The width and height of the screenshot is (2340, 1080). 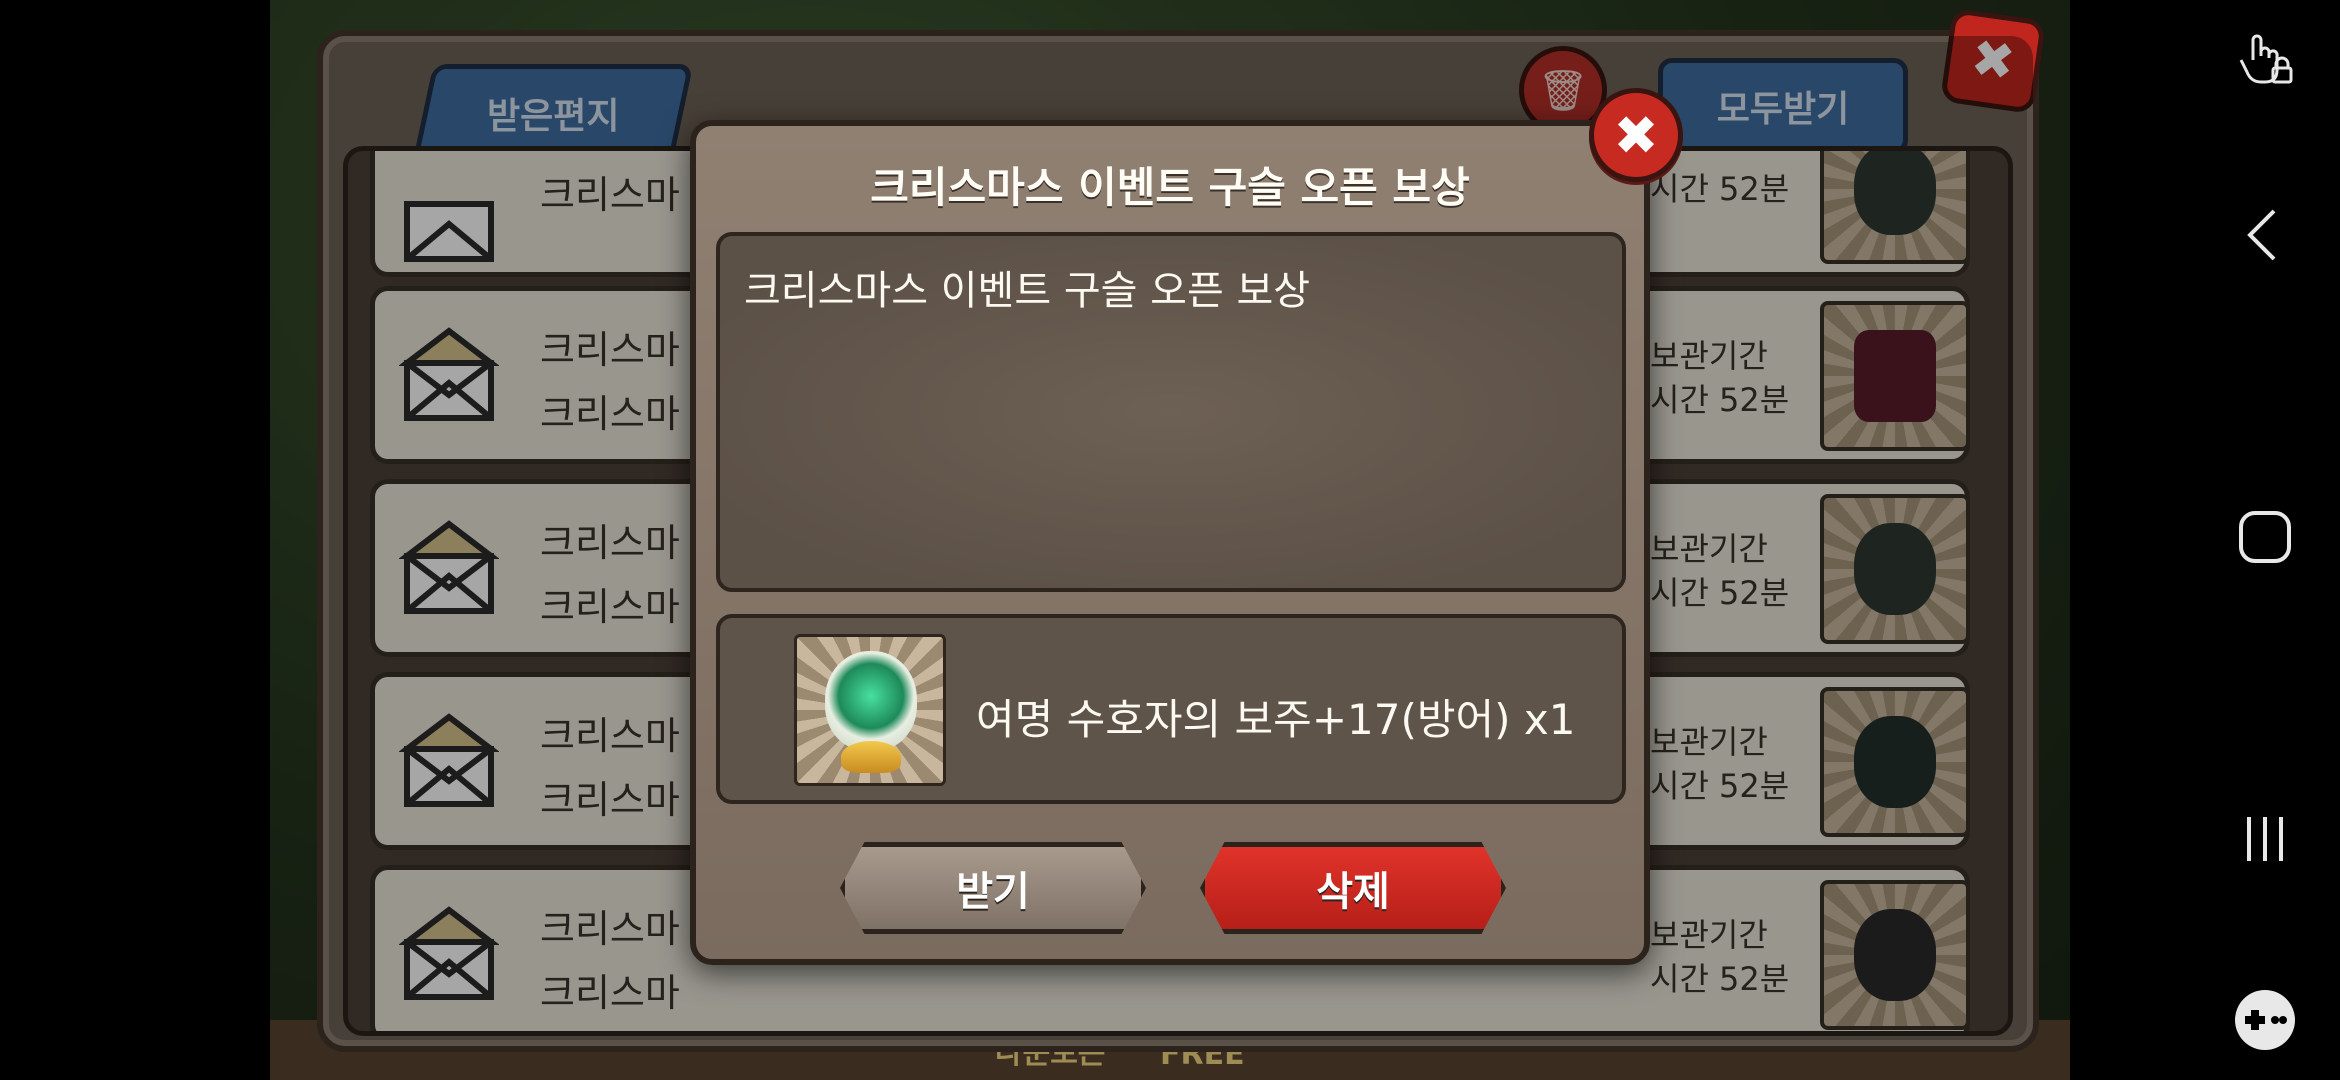 I want to click on dialog-message: 크리스마스 이벤트 구슬 오픈 보상, so click(x=1027, y=291).